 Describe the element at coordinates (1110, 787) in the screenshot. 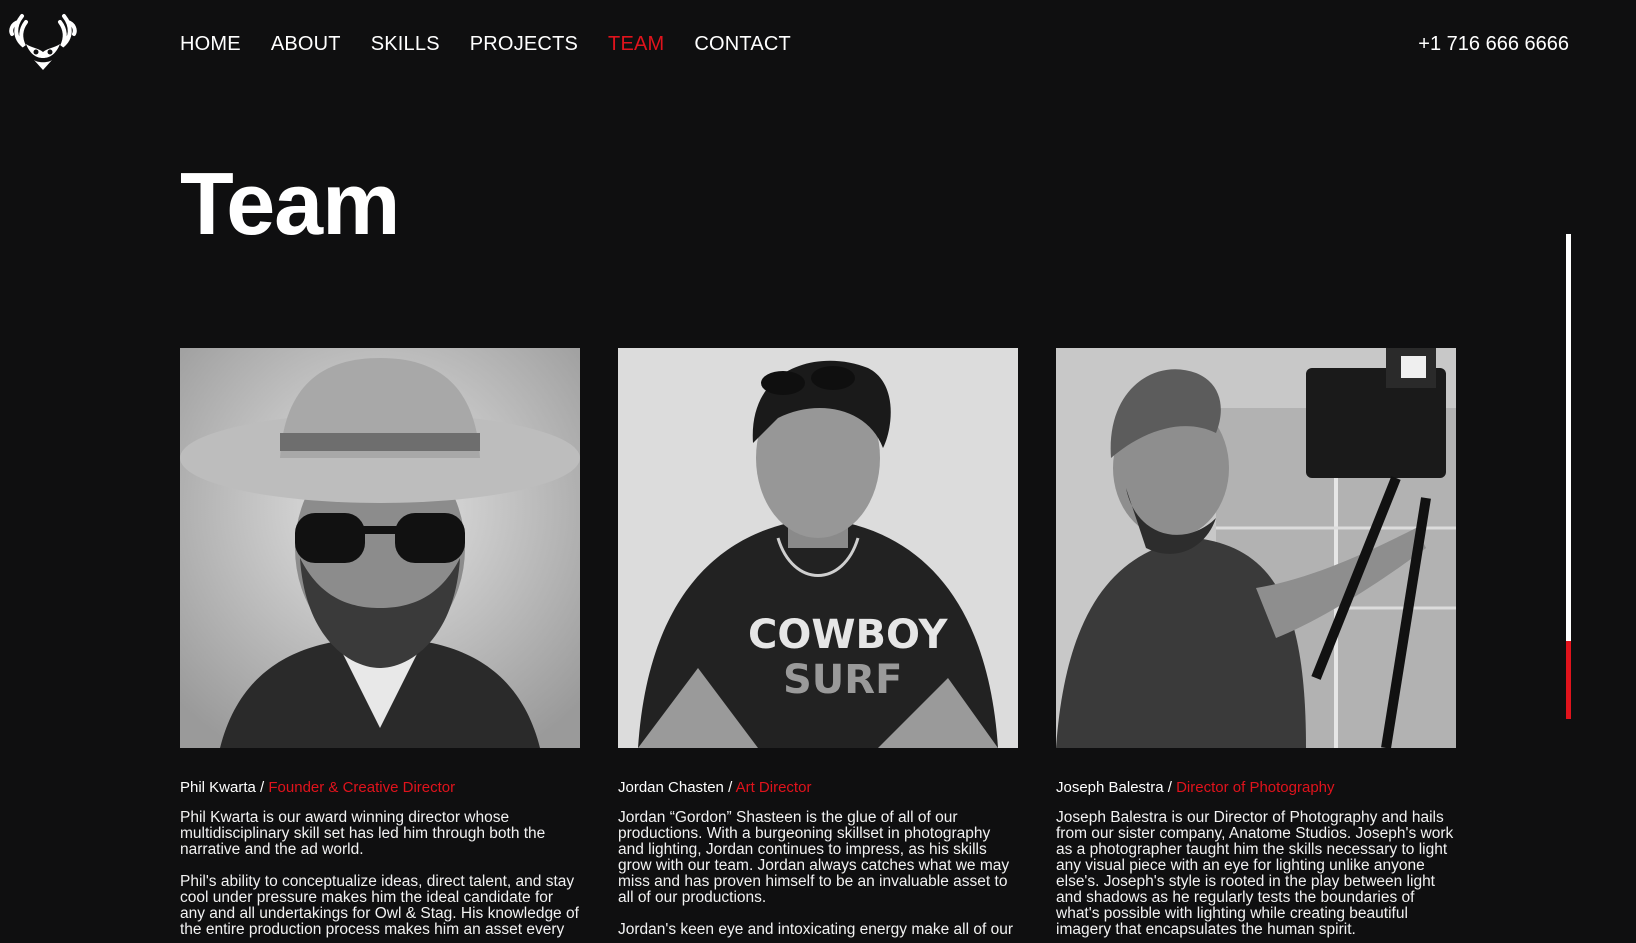

I see `team-member-name: Joseph Balestra` at that location.